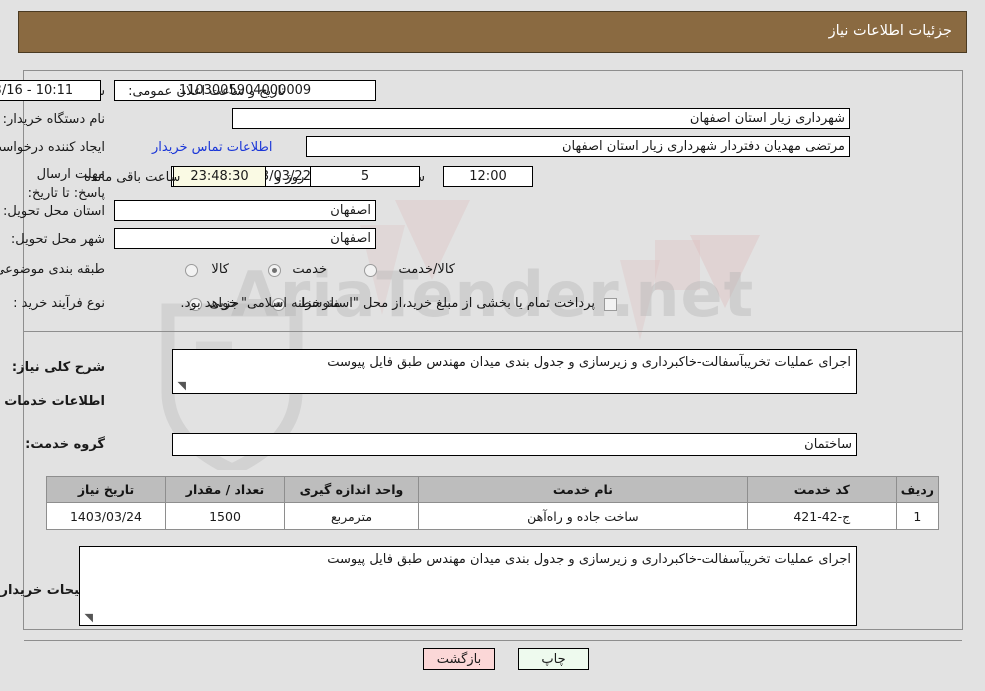  I want to click on print-button: چاپ, so click(553, 659).